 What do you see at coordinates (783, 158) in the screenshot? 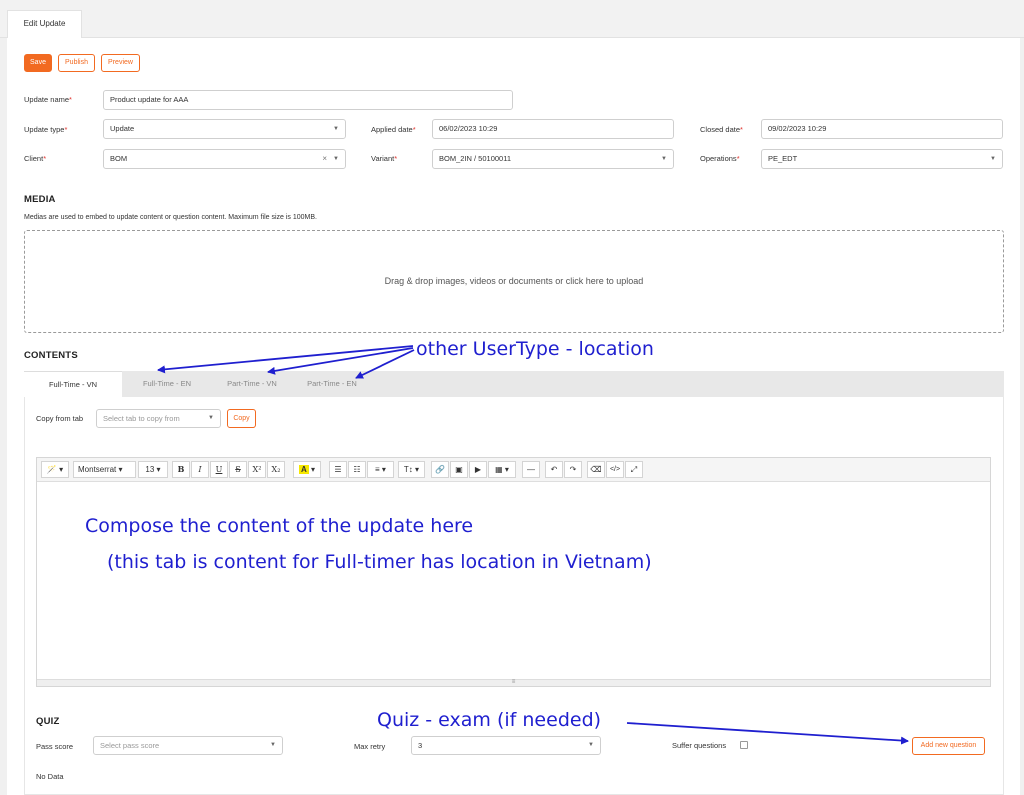
I see `operations-value: PE_EDT` at bounding box center [783, 158].